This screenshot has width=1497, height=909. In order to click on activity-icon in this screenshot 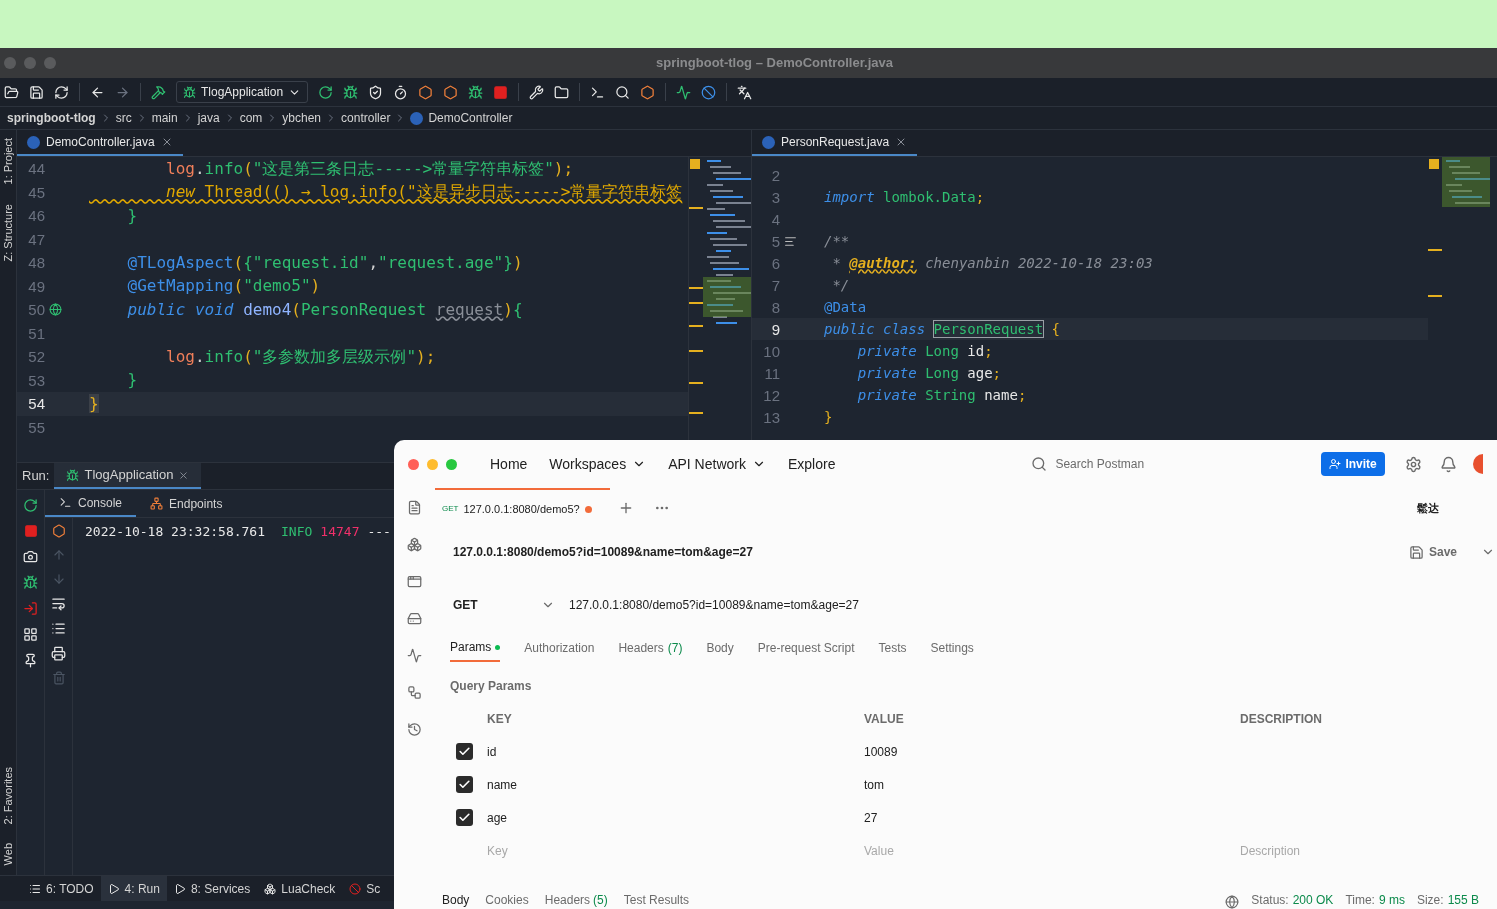, I will do `click(684, 92)`.